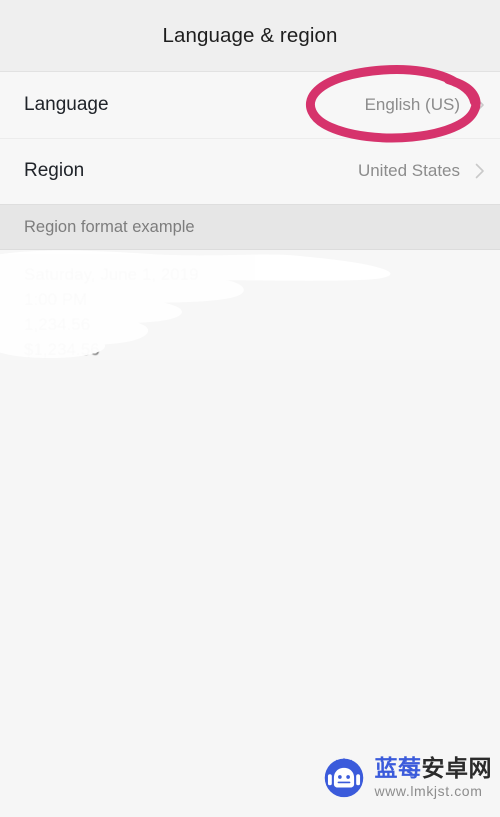 The height and width of the screenshot is (817, 500). I want to click on watermark-brand-primary: 蓝莓, so click(398, 767).